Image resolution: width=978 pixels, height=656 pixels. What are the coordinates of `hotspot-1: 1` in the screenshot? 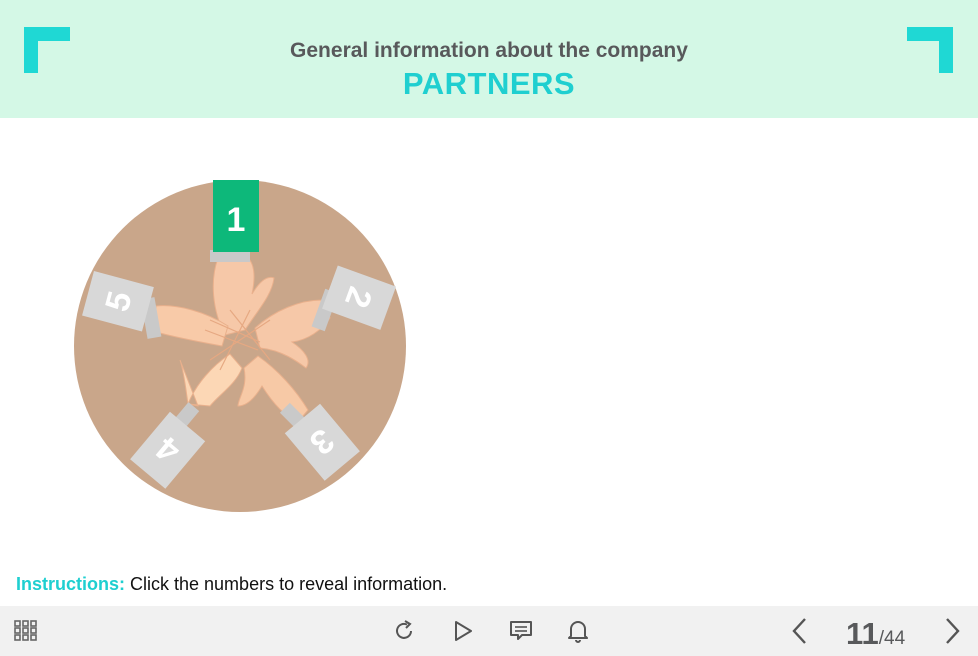 It's located at (236, 216).